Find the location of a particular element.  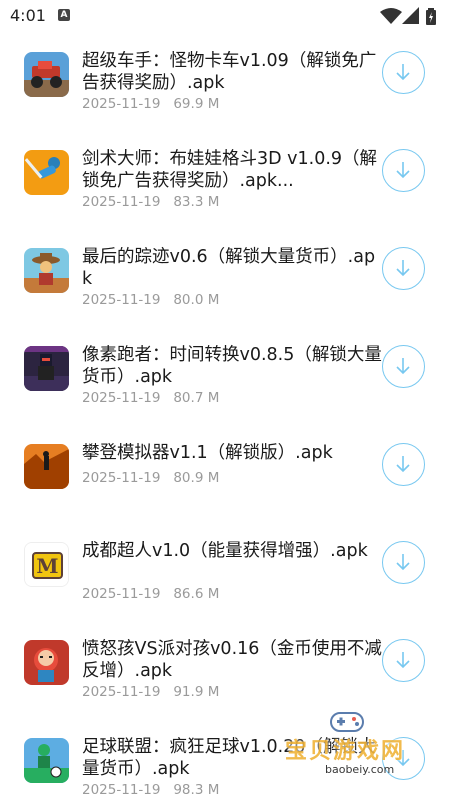

item-title: 攀登模拟器v1.1（解锁版）.apk is located at coordinates (207, 453).